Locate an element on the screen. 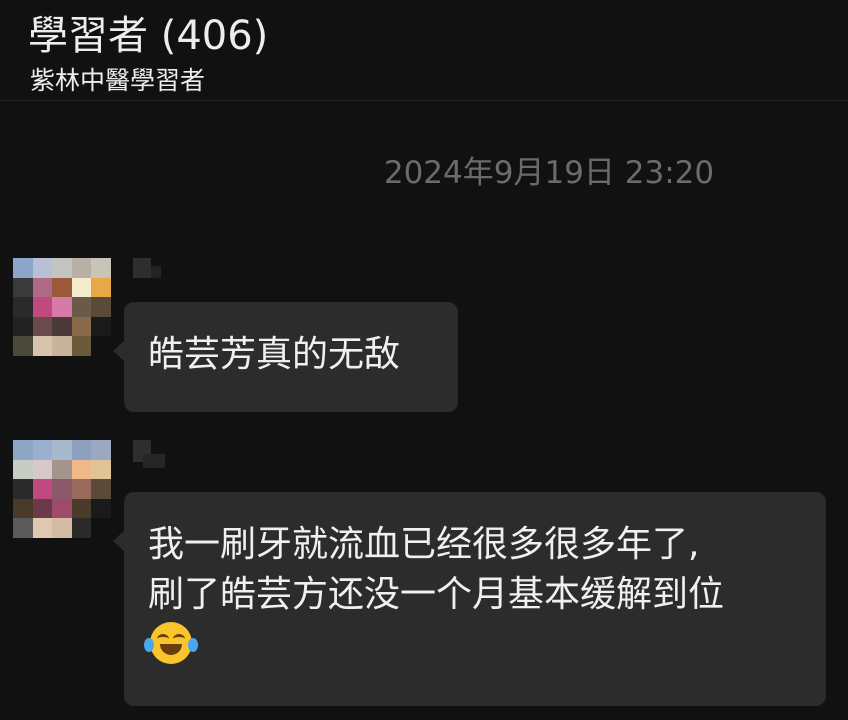 The width and height of the screenshot is (848, 720). chat-header: 學習者 (406) 紫林中醫學習者 is located at coordinates (424, 50).